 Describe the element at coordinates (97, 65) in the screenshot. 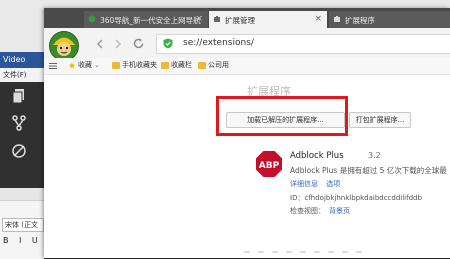

I see `chevron-down-icon: ⌄` at that location.